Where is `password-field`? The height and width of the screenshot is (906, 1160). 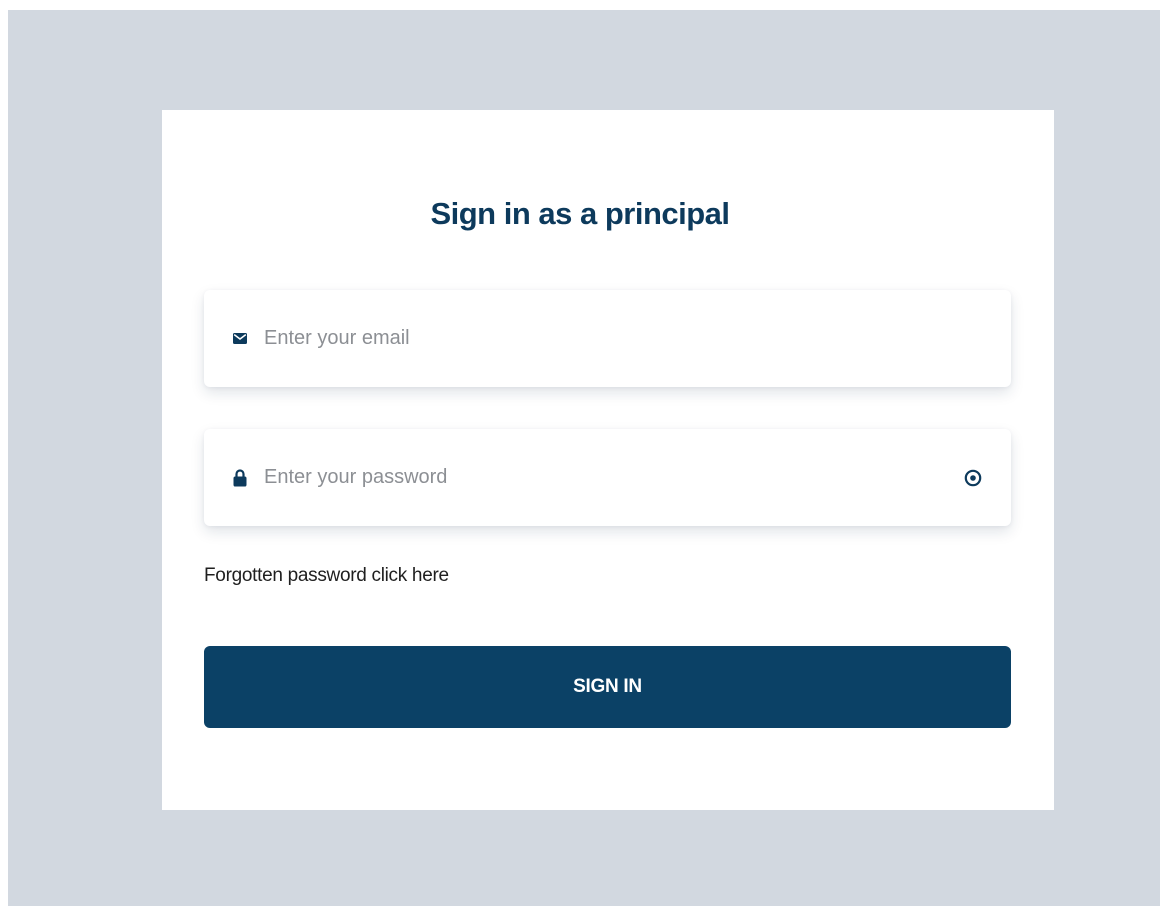
password-field is located at coordinates (607, 477).